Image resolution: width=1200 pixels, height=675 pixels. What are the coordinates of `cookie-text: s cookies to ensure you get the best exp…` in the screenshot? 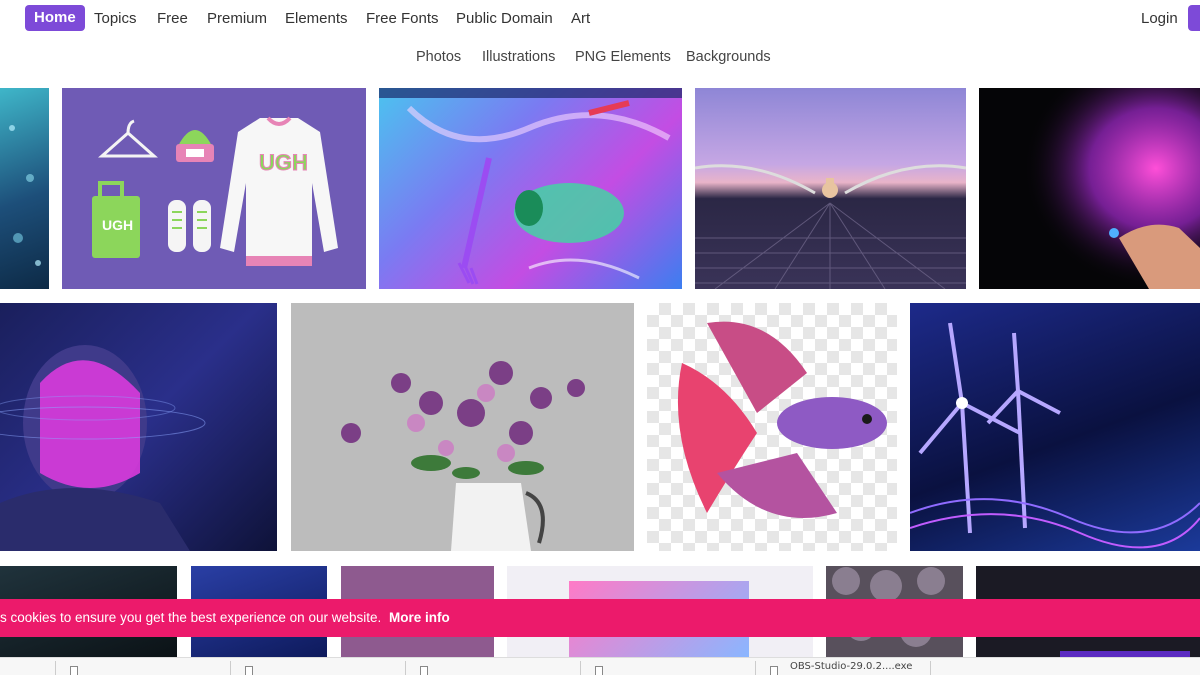 It's located at (191, 617).